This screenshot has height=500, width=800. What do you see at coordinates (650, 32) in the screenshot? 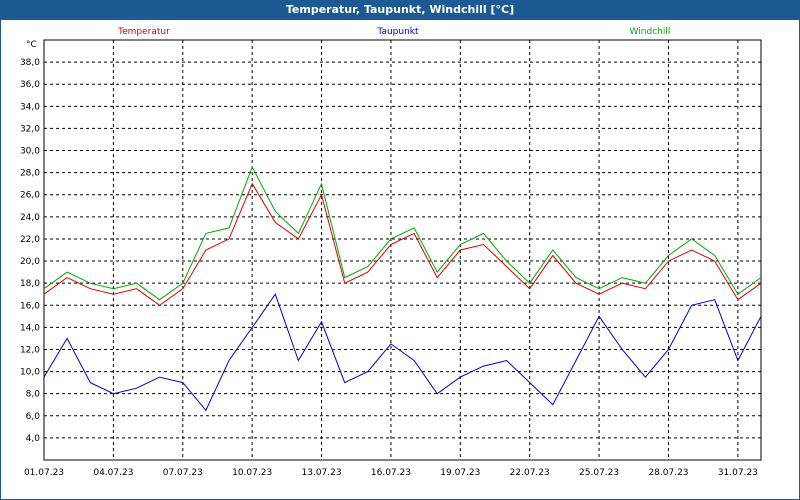
I see `legend-label-windchill: Windchill` at bounding box center [650, 32].